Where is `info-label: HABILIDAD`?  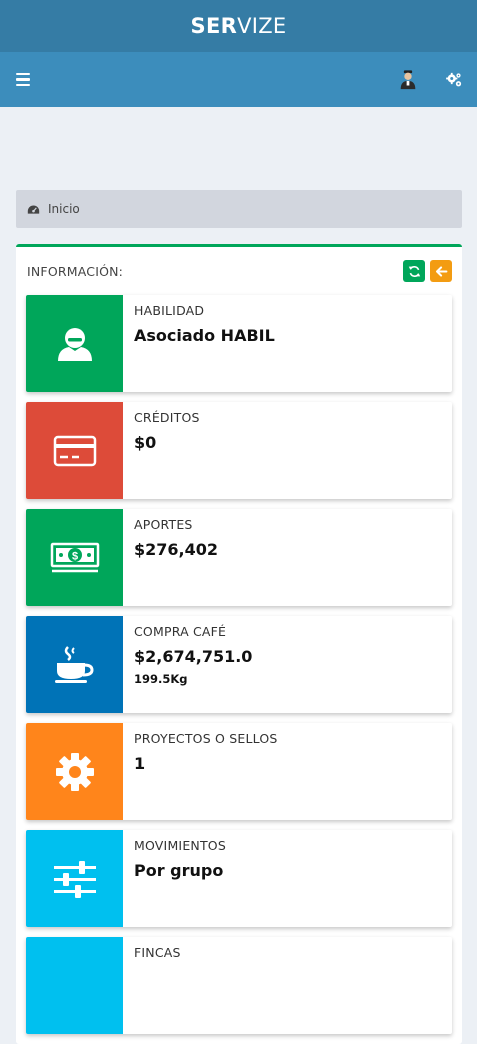
info-label: HABILIDAD is located at coordinates (169, 310).